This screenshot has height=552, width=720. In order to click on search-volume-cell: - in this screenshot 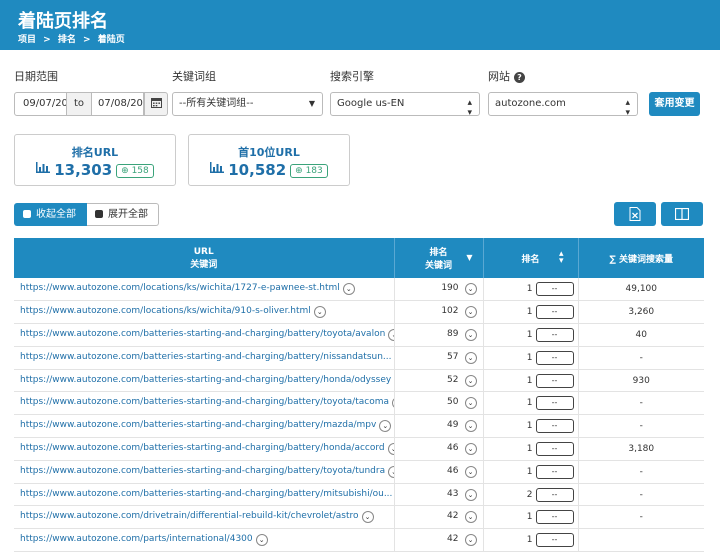, I will do `click(641, 517)`.